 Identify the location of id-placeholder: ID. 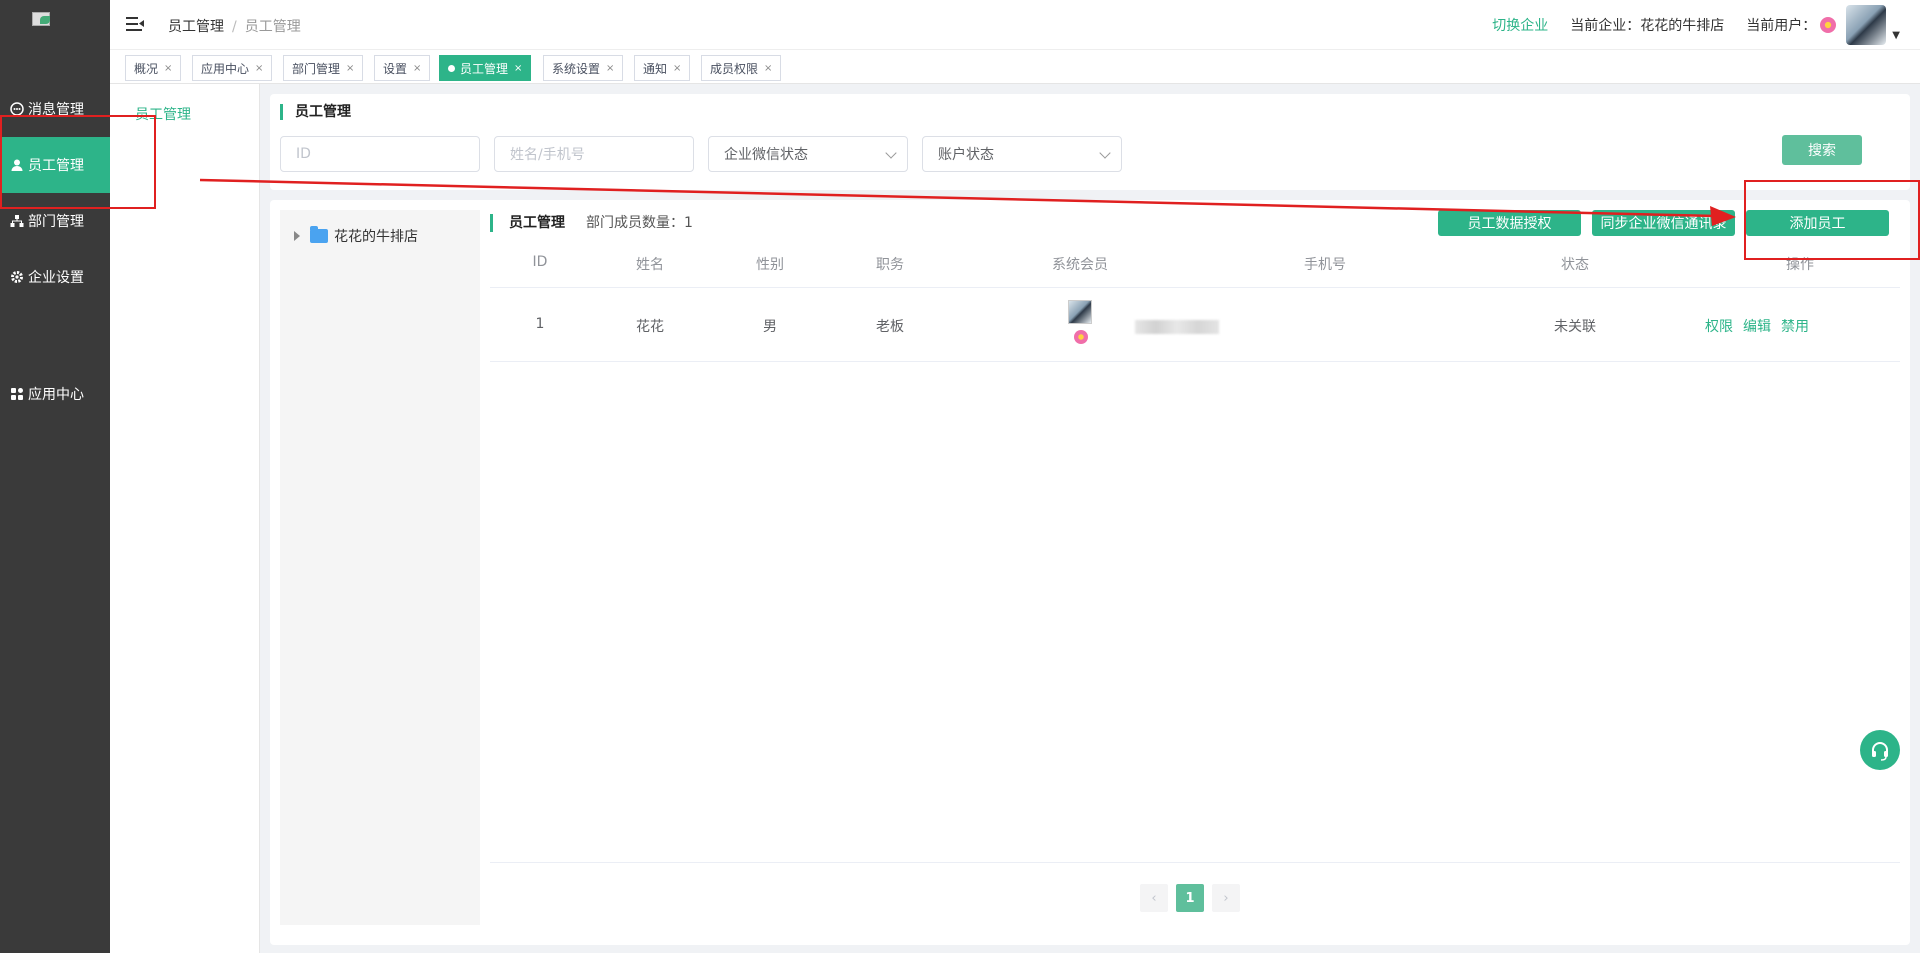
(303, 154).